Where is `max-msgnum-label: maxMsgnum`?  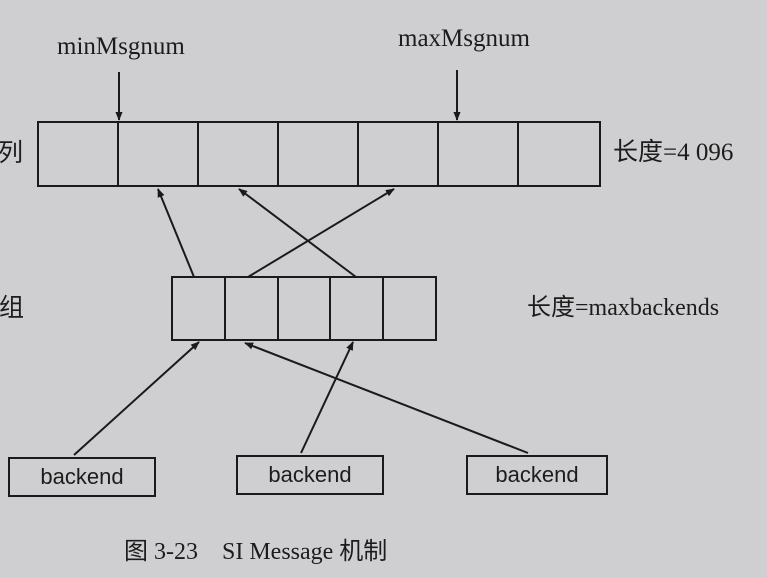
max-msgnum-label: maxMsgnum is located at coordinates (464, 38).